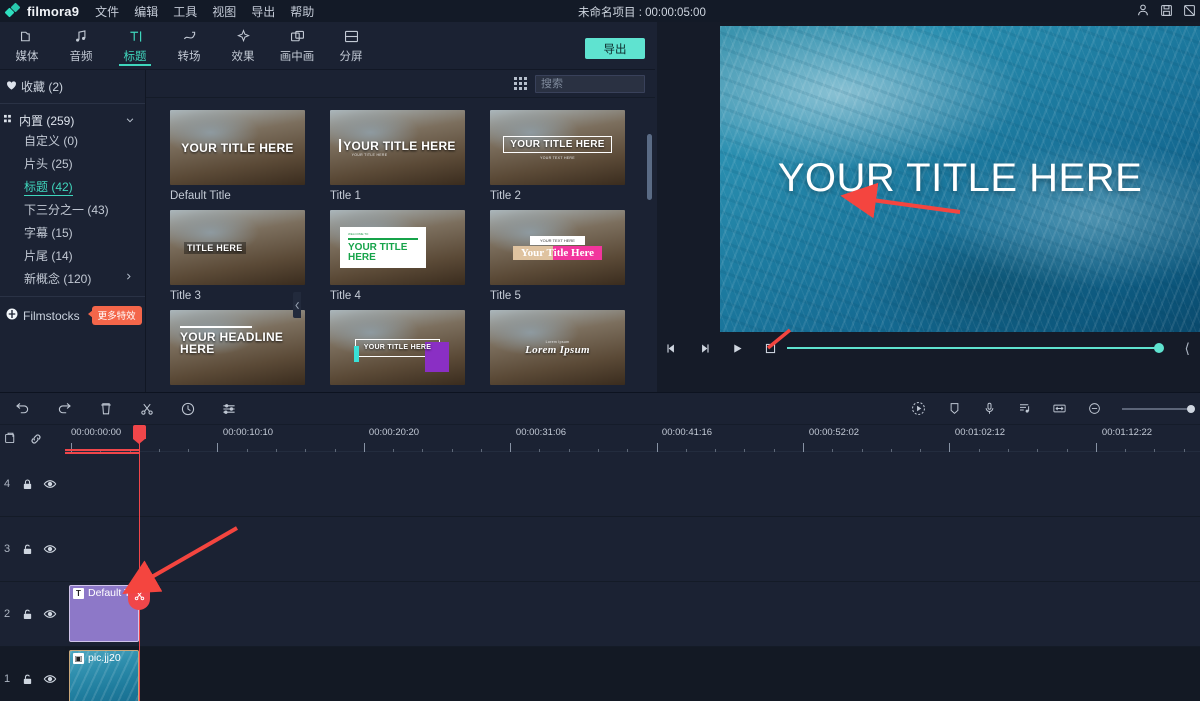  What do you see at coordinates (13, 10) in the screenshot?
I see `filmora-logo-icon` at bounding box center [13, 10].